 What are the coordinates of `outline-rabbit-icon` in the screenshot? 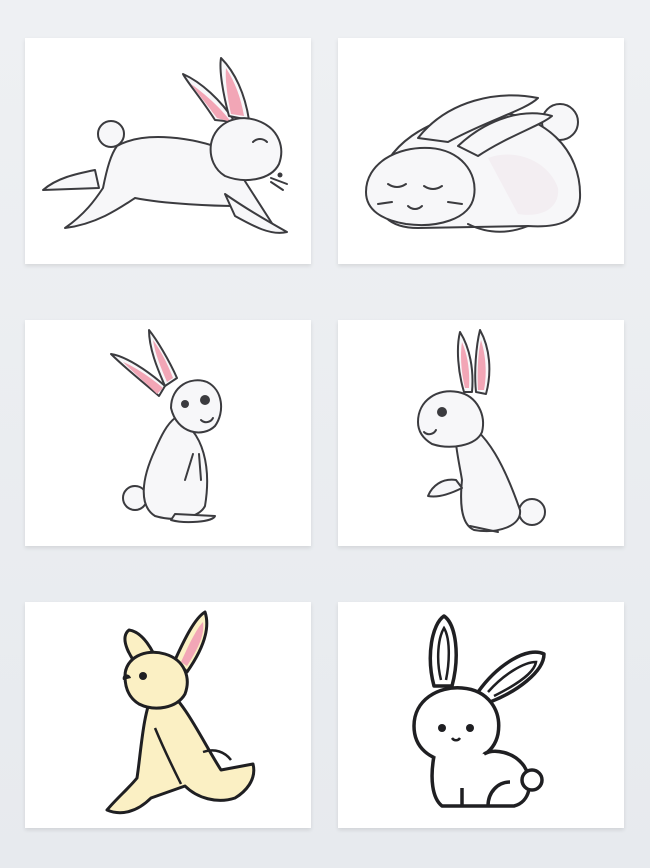 It's located at (479, 711).